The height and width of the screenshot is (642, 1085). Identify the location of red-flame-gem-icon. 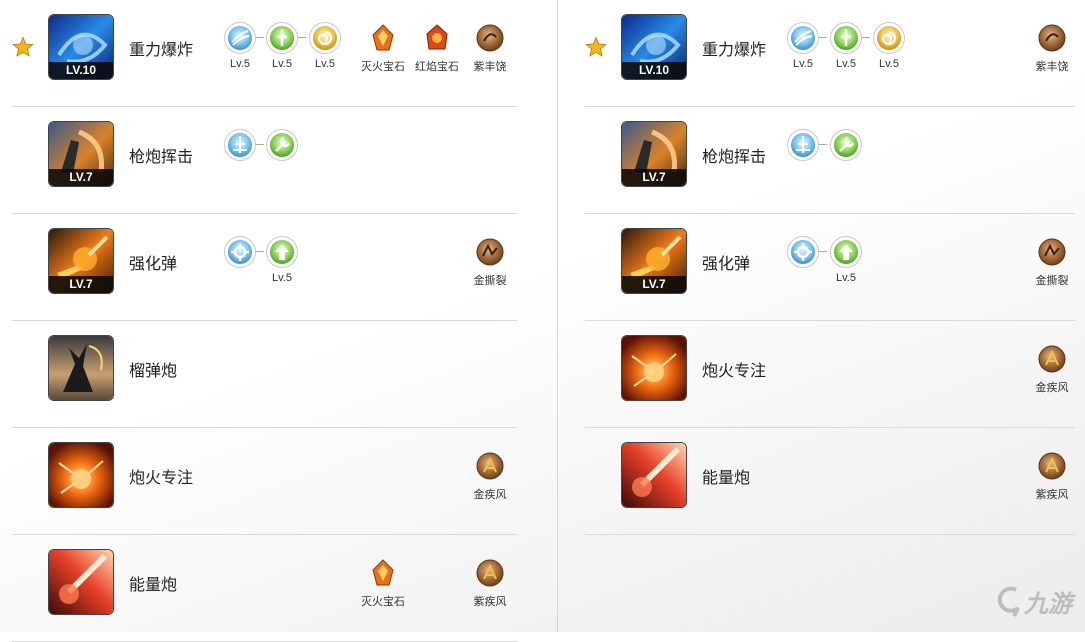
(437, 38).